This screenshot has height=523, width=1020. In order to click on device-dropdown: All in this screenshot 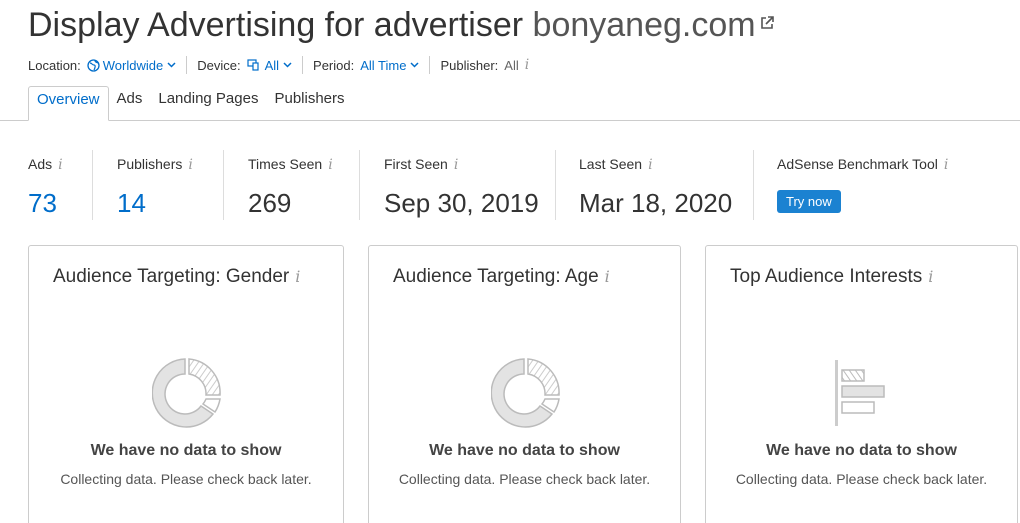, I will do `click(269, 65)`.